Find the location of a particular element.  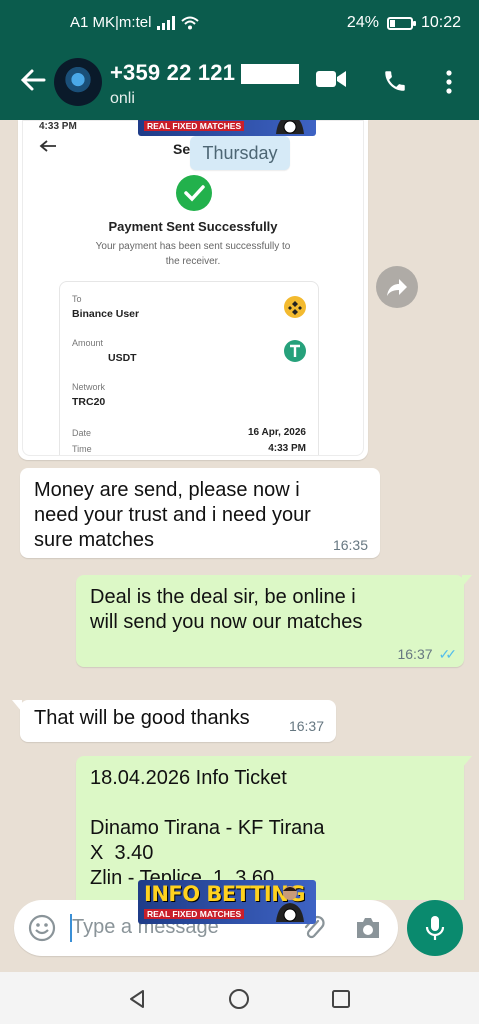

network-label: Network is located at coordinates (89, 387).